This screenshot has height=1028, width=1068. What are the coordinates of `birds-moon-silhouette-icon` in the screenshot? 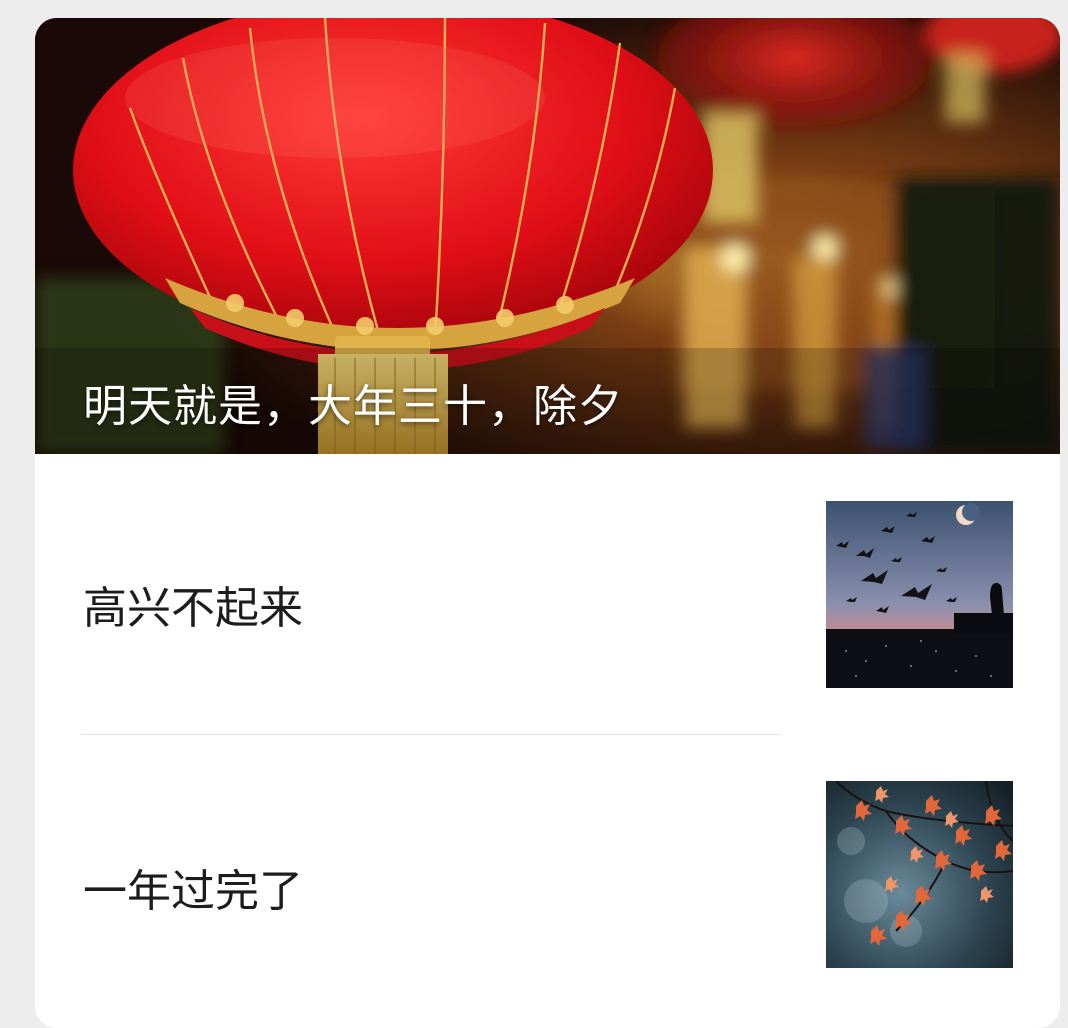 It's located at (919, 594).